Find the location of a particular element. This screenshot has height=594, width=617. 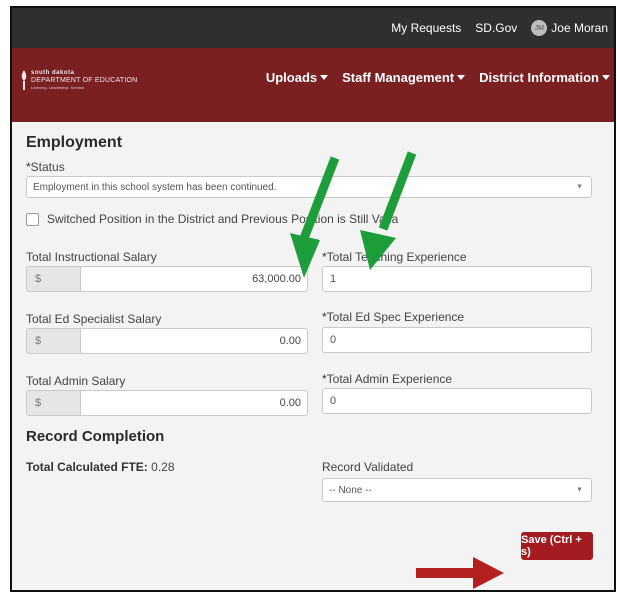

admin-salary-field: $ 0.00 is located at coordinates (167, 403).